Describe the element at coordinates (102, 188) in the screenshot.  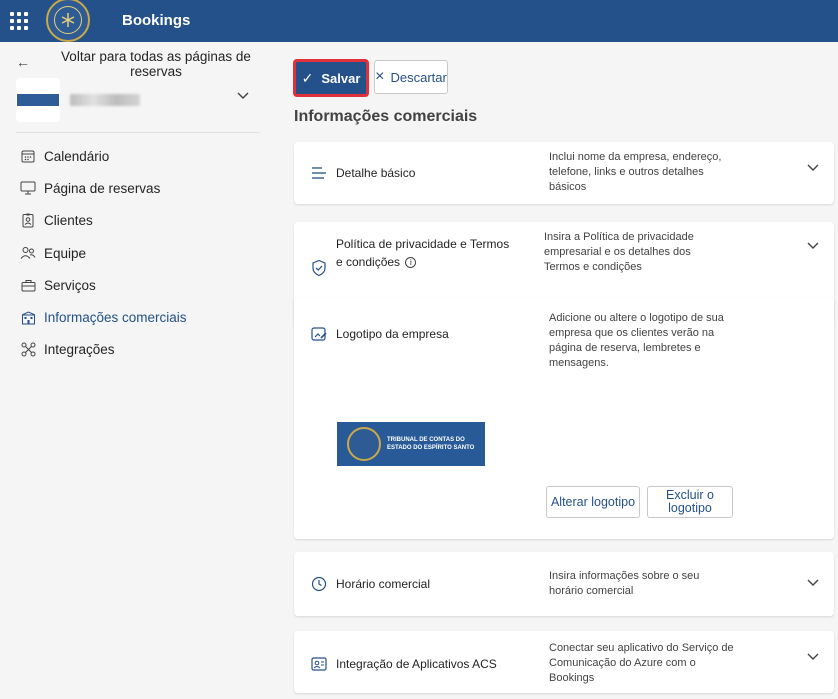
I see `sidebar-item-label: Página de reservas` at that location.